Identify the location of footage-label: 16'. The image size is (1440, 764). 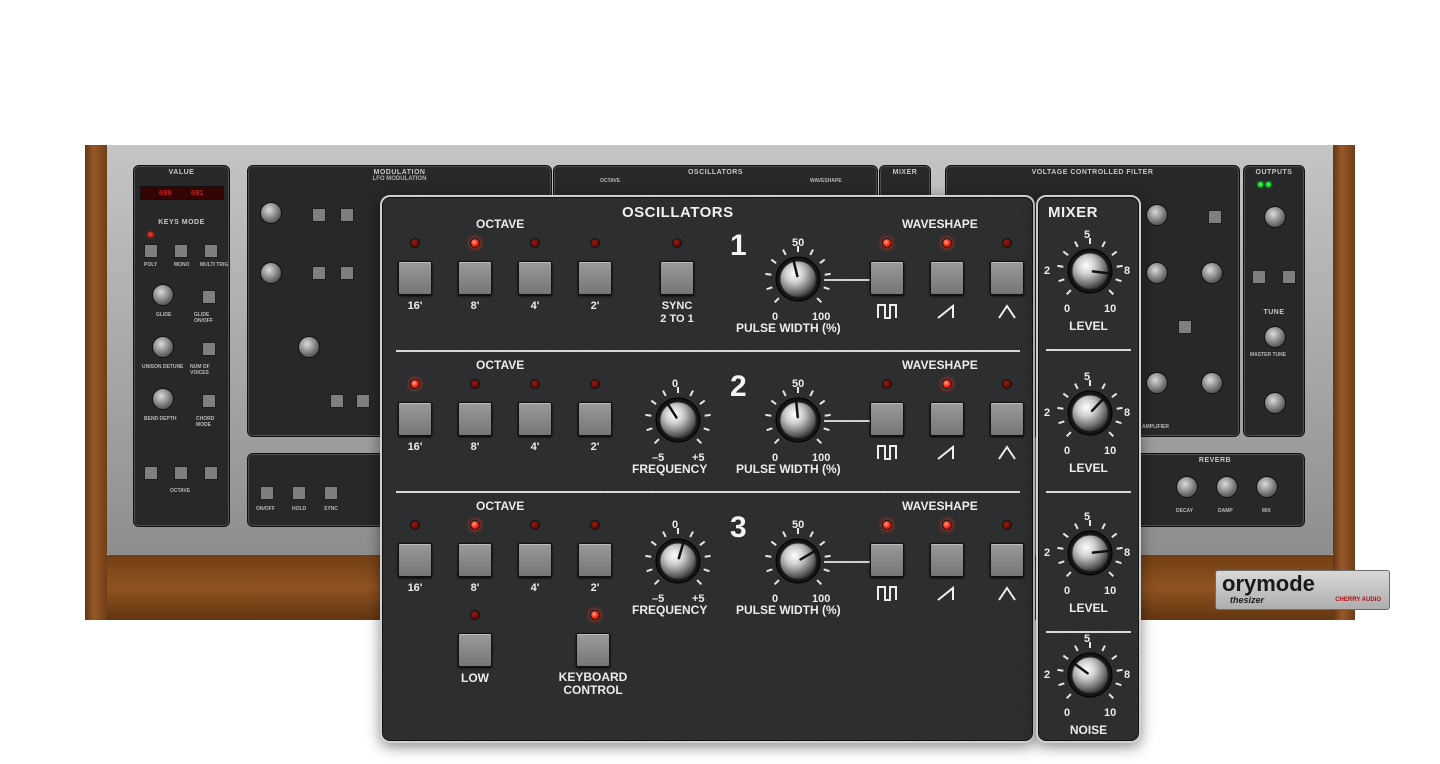
(415, 447).